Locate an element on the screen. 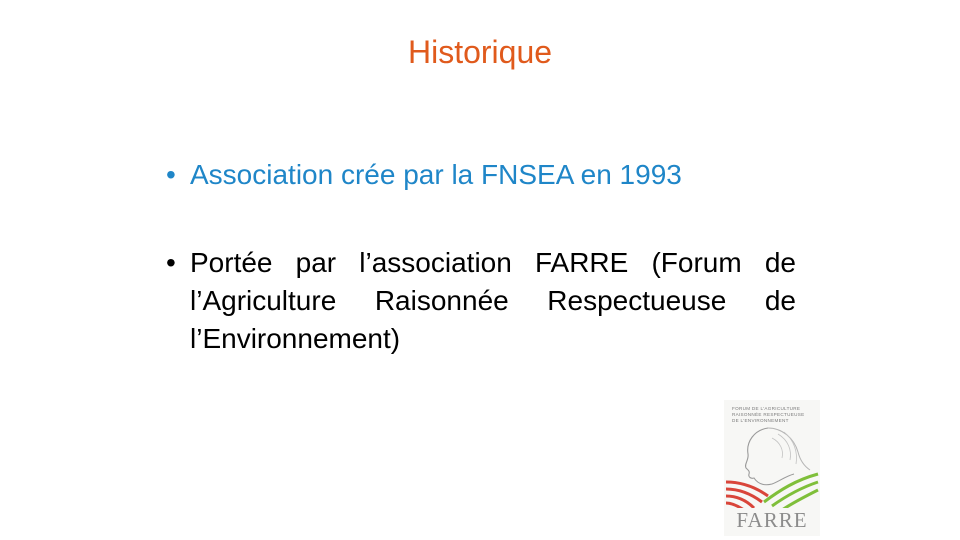  bullet-text: Association crée par la FNSEA en 1993 is located at coordinates (436, 174).